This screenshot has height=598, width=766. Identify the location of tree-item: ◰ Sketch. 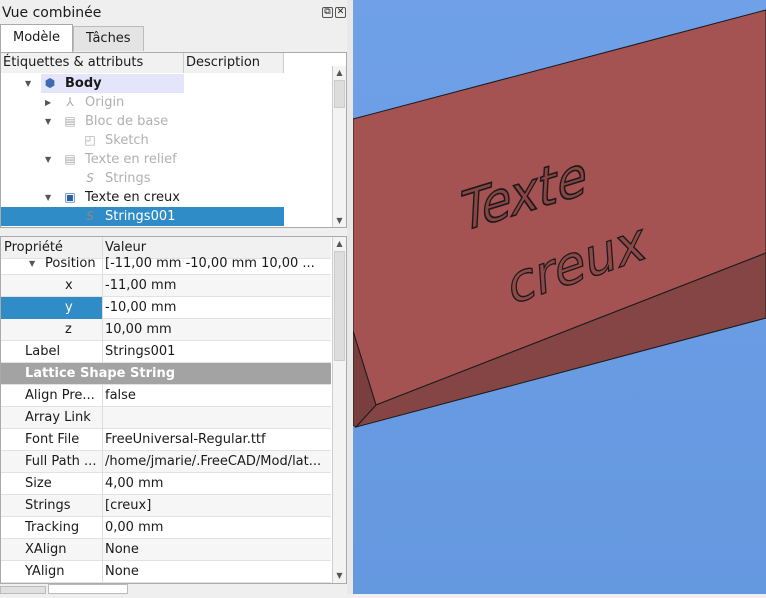
(142, 140).